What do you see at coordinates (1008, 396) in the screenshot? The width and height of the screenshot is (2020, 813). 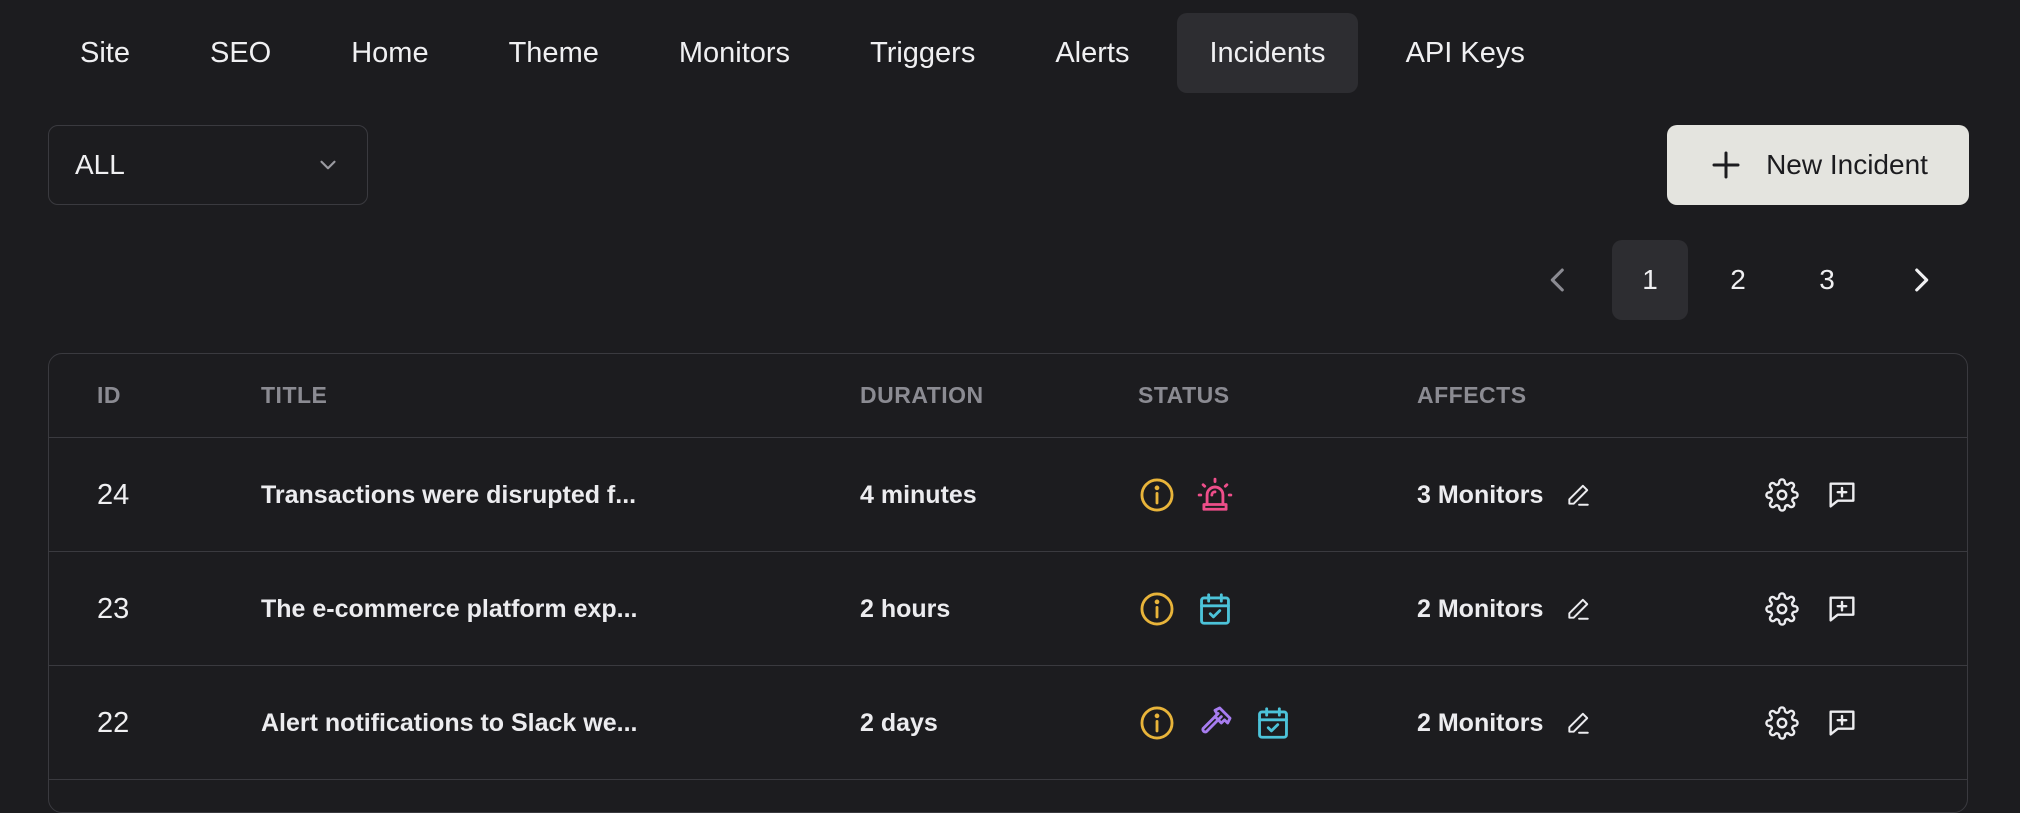 I see `table-header: ID TITLE DURATION STATUS AFFECTS` at bounding box center [1008, 396].